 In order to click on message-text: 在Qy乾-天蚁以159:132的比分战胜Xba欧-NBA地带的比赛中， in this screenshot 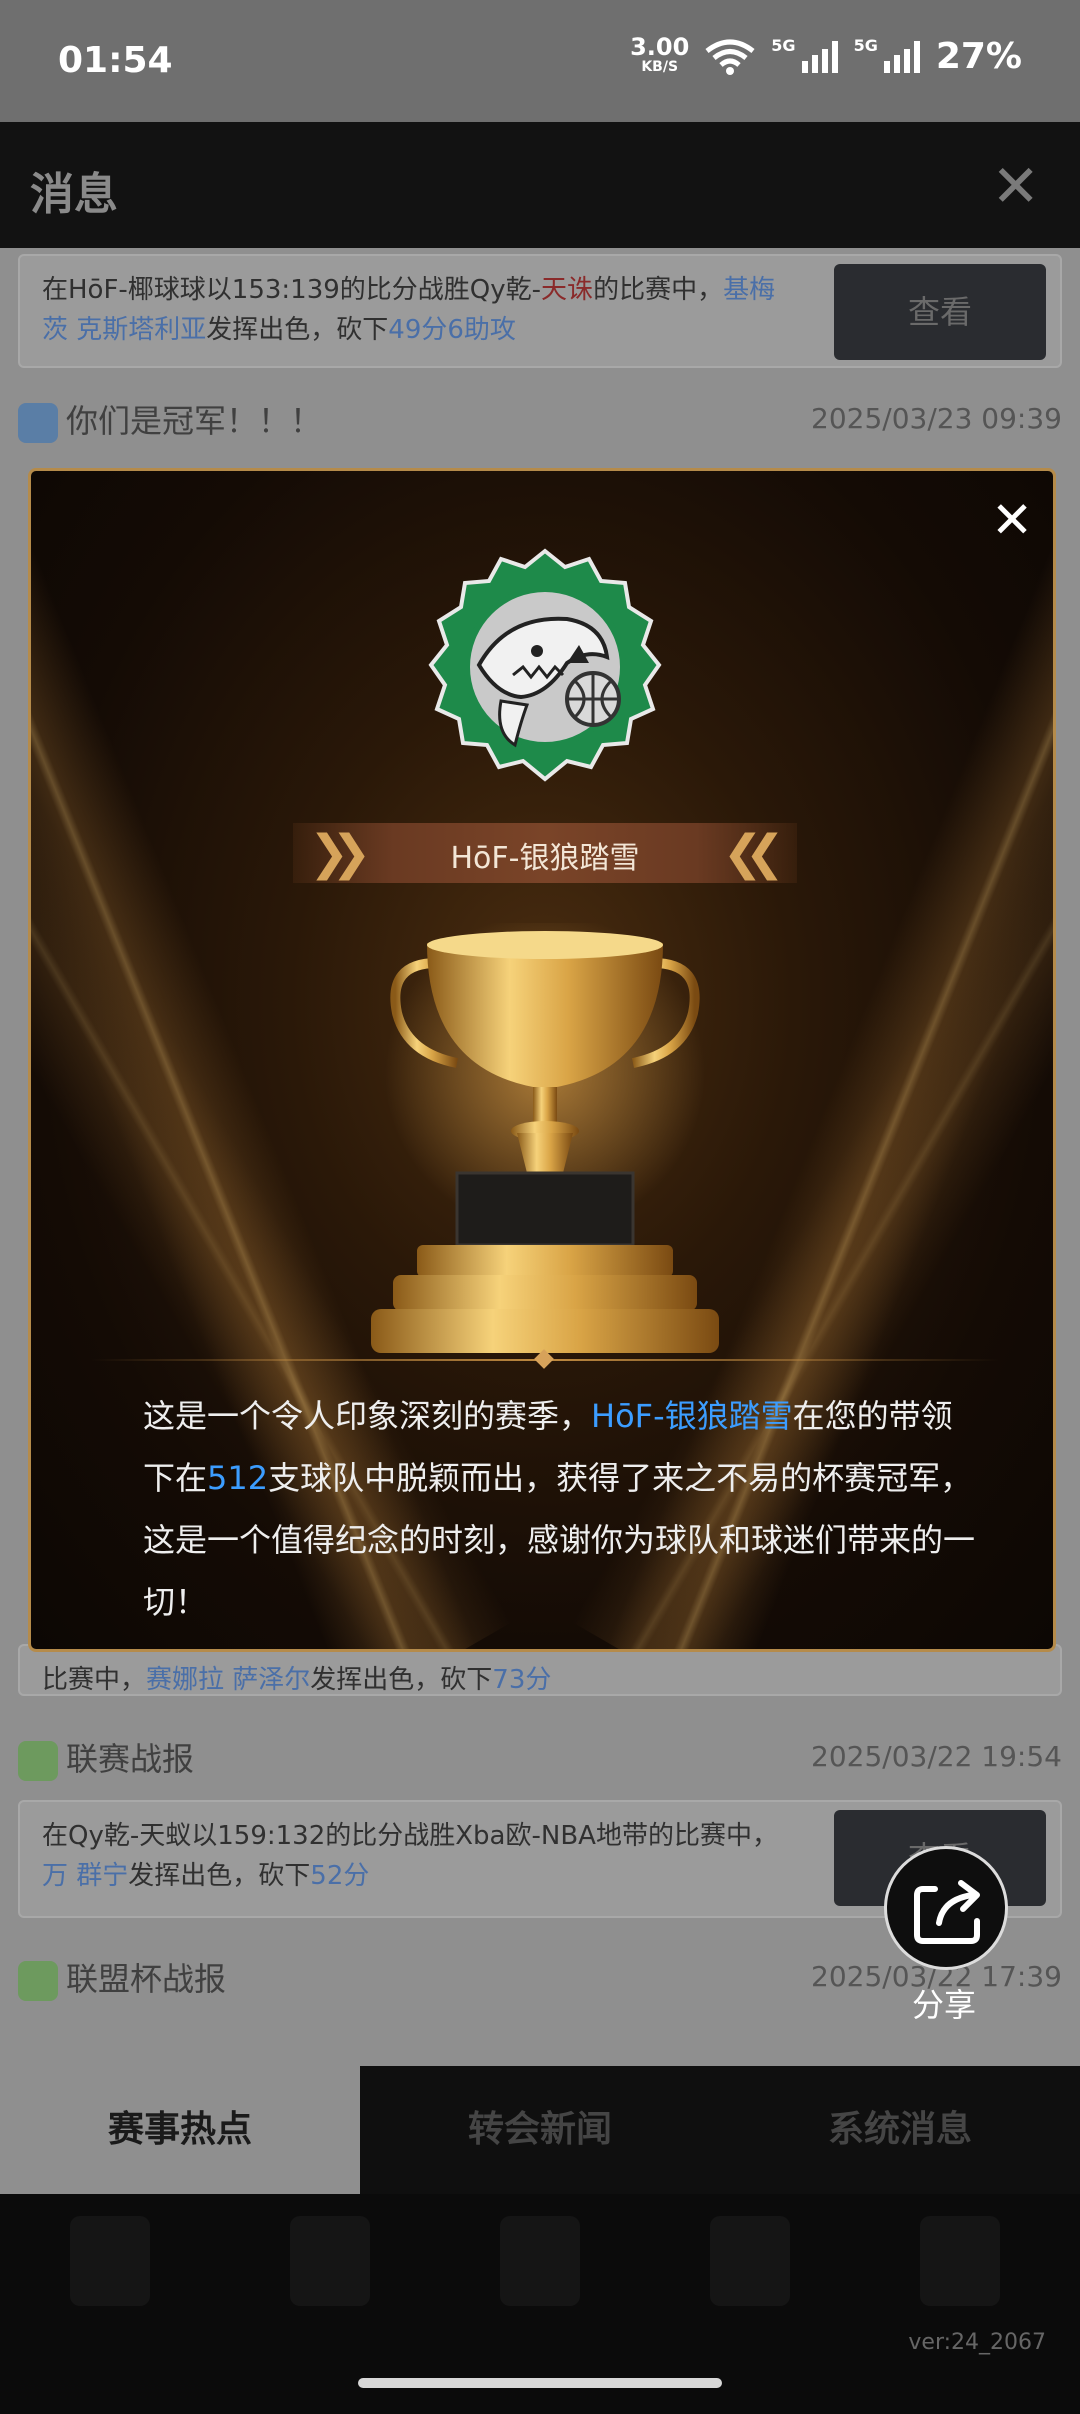, I will do `click(410, 1836)`.